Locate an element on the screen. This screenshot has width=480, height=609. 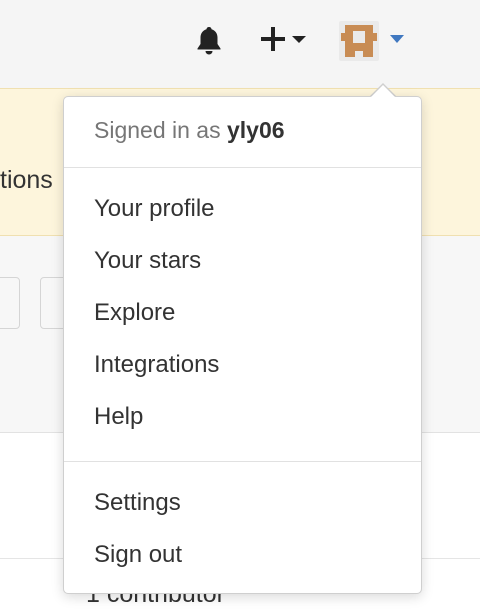
bell-icon is located at coordinates (209, 40).